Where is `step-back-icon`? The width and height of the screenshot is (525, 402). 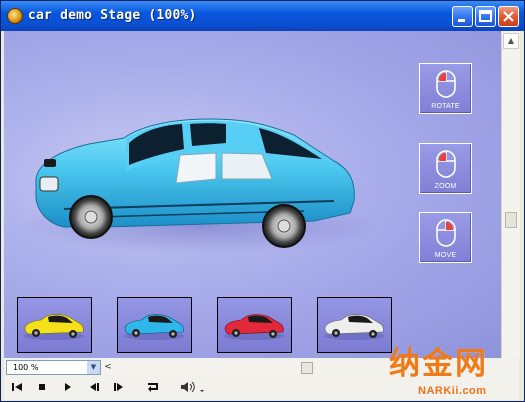 step-back-icon is located at coordinates (17, 387).